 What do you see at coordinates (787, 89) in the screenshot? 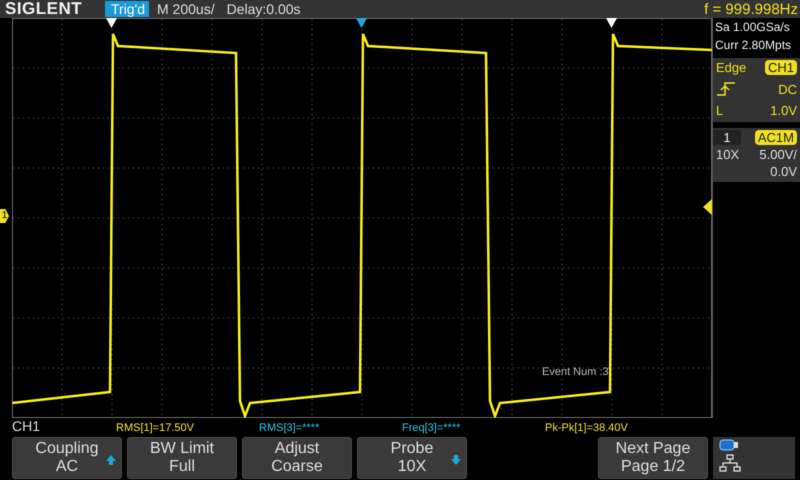
I see `trigger-coupling: DC` at bounding box center [787, 89].